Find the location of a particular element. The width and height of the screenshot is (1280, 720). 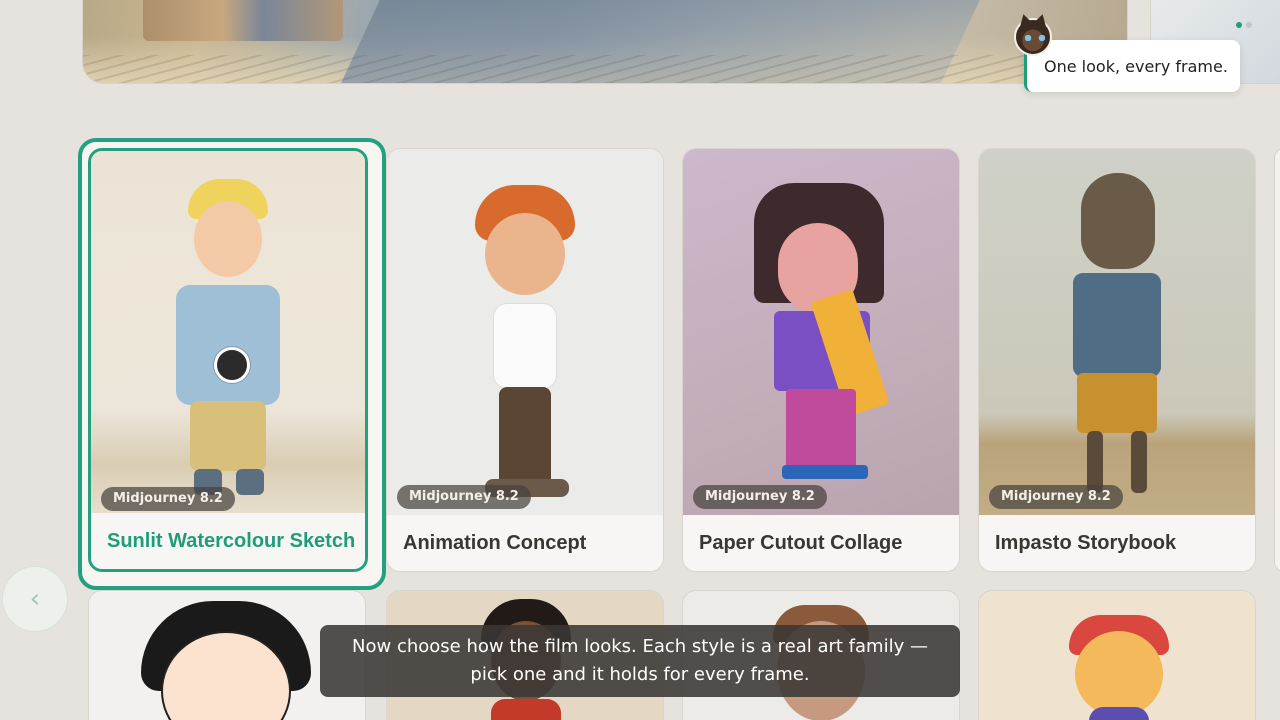

guide-tooltip-text: One look, every frame. is located at coordinates (1136, 66).